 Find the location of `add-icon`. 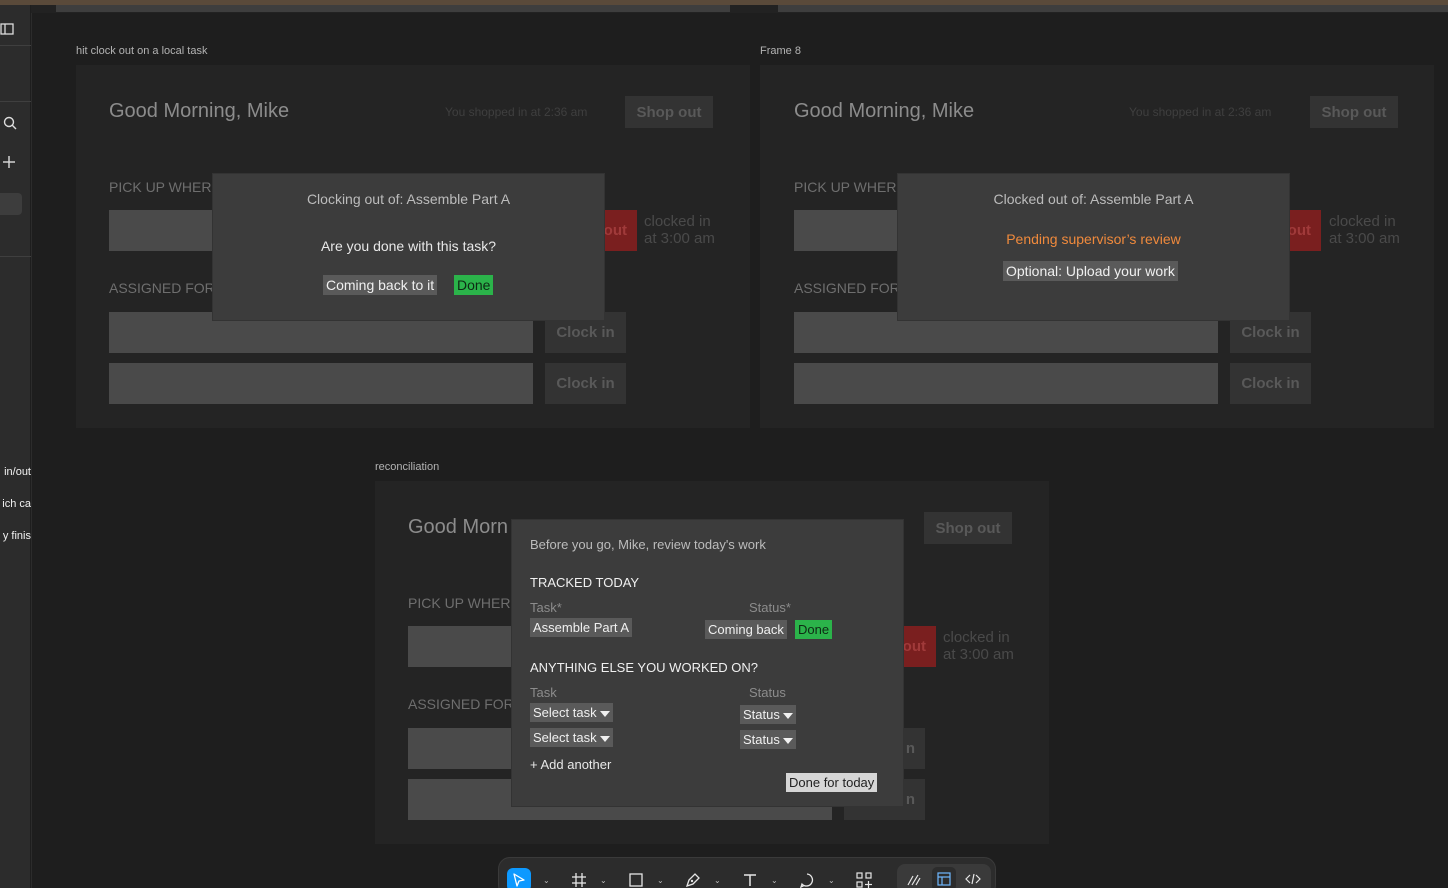

add-icon is located at coordinates (9, 163).